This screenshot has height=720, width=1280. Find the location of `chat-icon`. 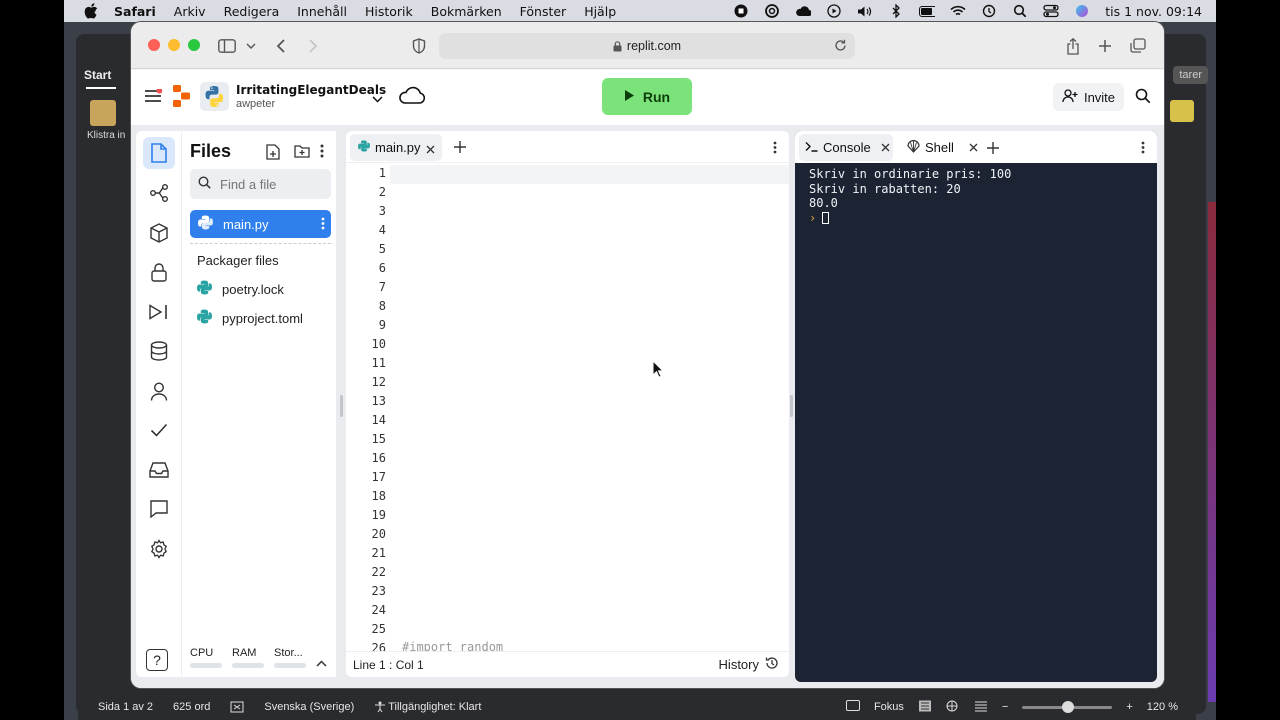

chat-icon is located at coordinates (159, 509).